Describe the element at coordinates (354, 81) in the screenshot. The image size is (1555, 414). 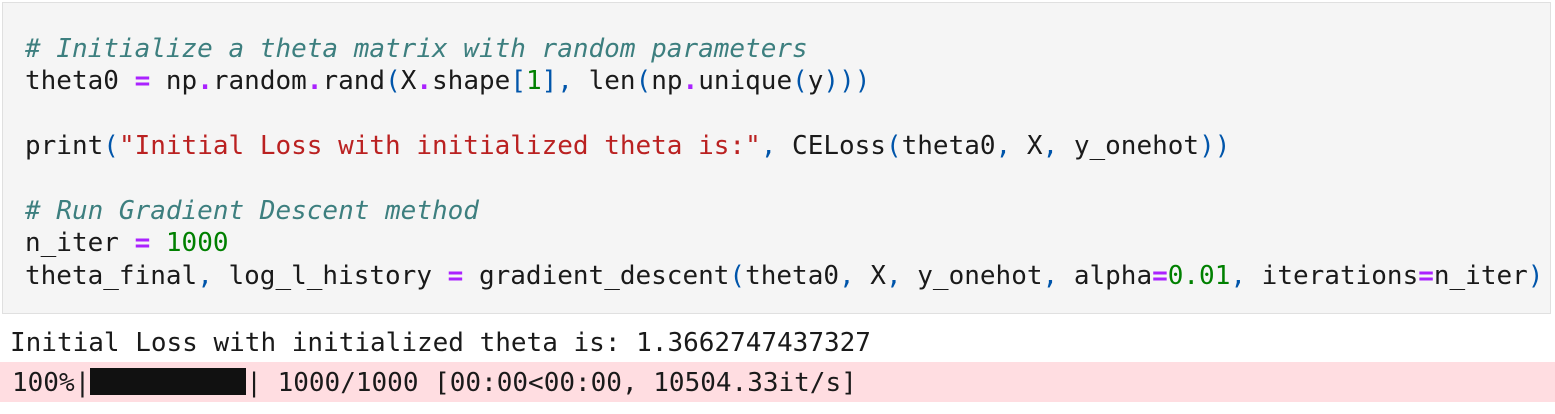
I see `code-token: rand` at that location.